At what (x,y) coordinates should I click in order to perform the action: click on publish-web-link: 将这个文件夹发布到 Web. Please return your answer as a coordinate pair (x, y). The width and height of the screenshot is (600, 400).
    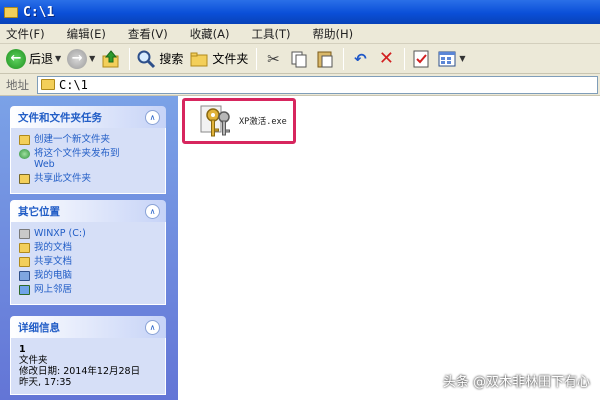
    Looking at the image, I should click on (89, 159).